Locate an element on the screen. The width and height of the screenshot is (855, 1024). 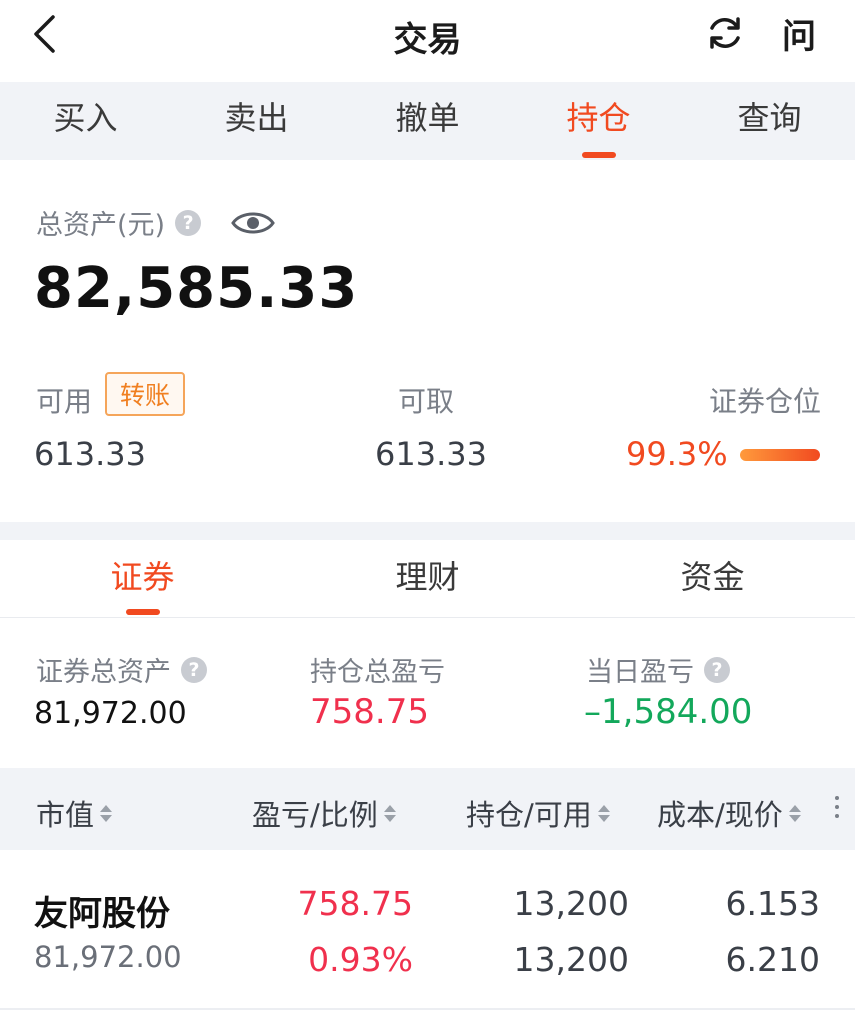
column-cost-price: 成本/现价 is located at coordinates (729, 813).